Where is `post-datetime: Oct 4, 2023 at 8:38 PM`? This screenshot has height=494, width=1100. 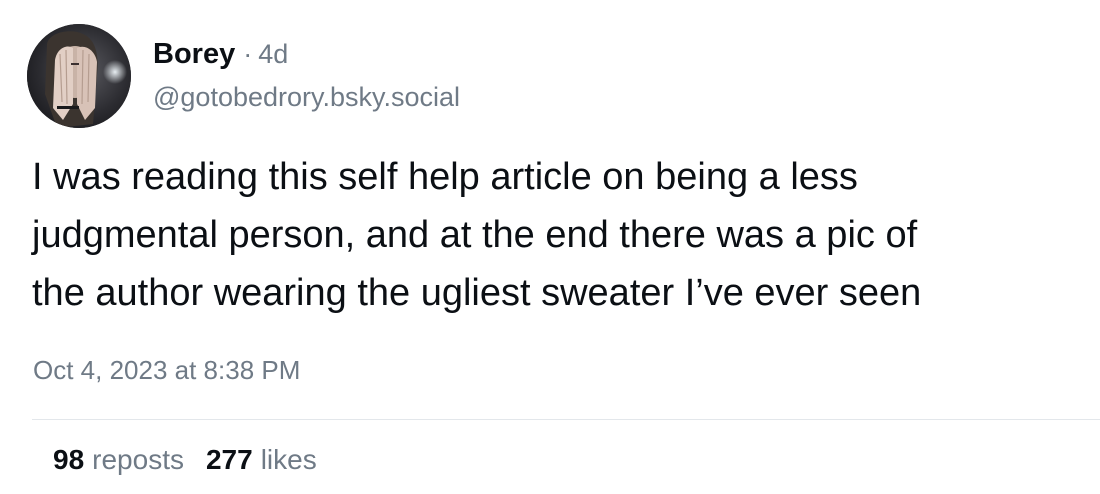
post-datetime: Oct 4, 2023 at 8:38 PM is located at coordinates (167, 370).